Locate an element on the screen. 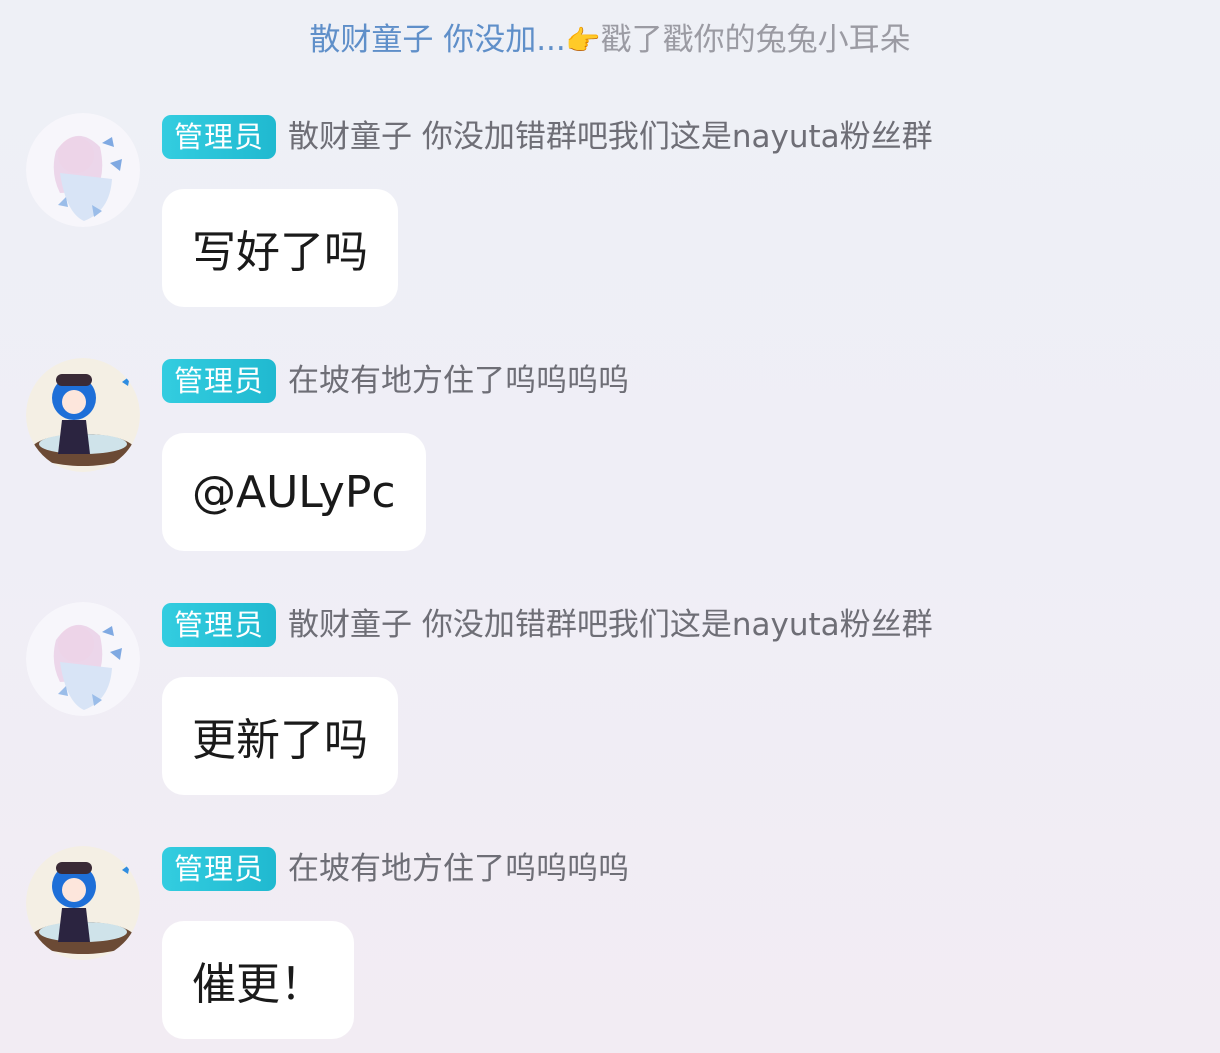 Image resolution: width=1220 pixels, height=1053 pixels. message-bubble: @AULyPc is located at coordinates (294, 492).